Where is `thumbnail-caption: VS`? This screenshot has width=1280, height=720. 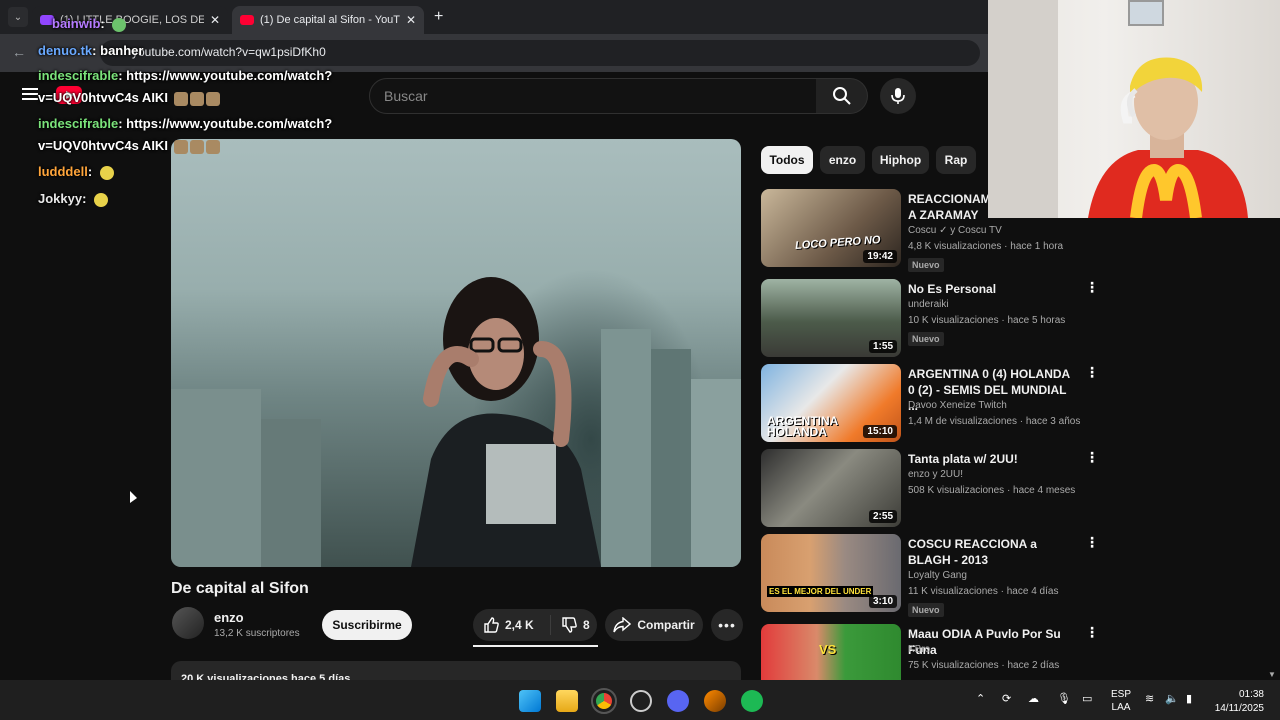
thumbnail-caption: VS is located at coordinates (828, 649).